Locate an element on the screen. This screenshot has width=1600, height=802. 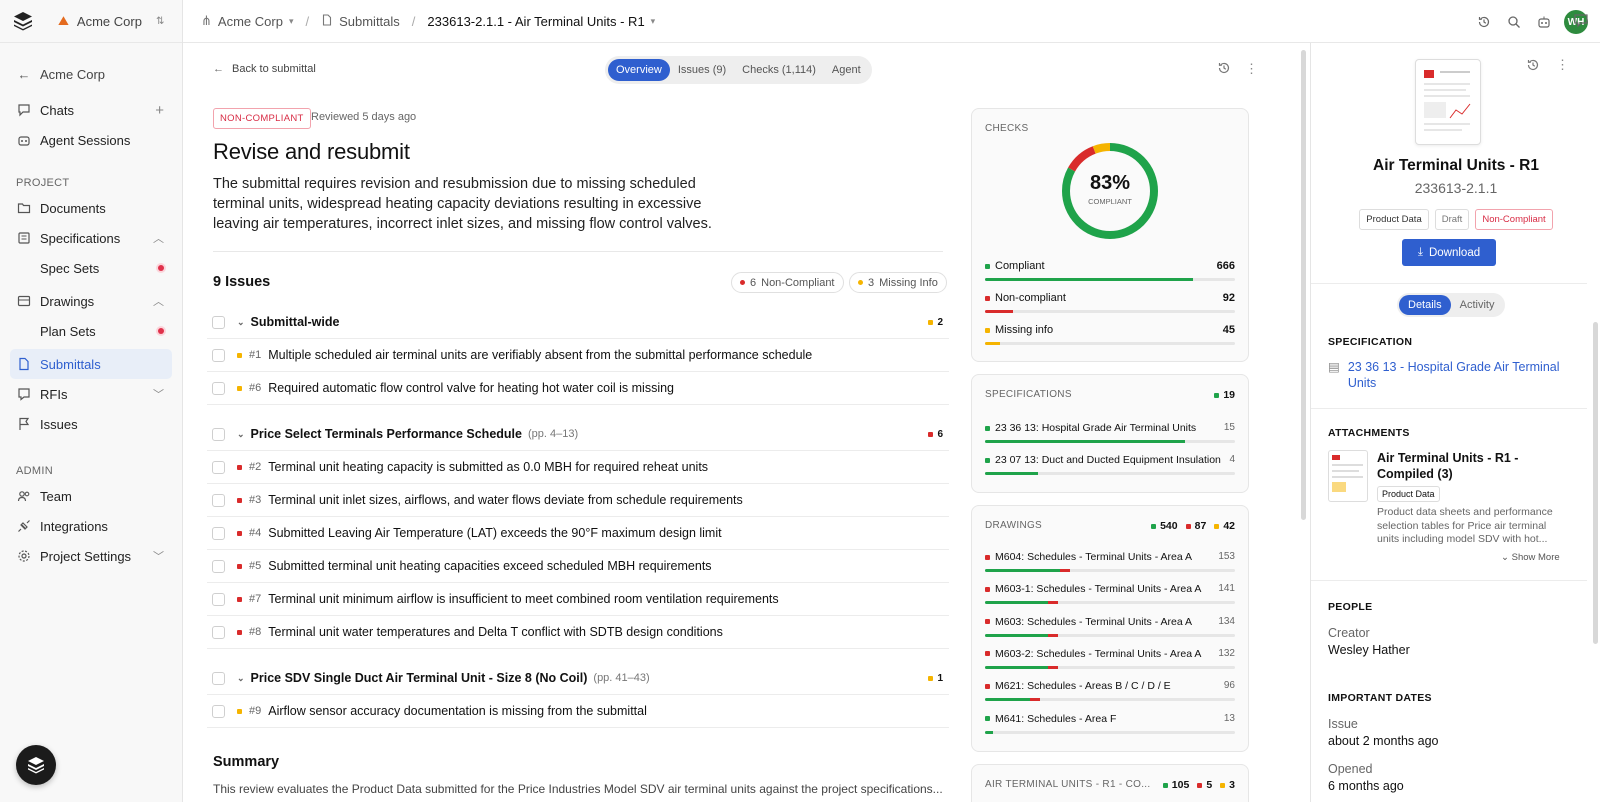
sidebar-item-project-settings: Project Settings ﹀ is located at coordinates (91, 556).